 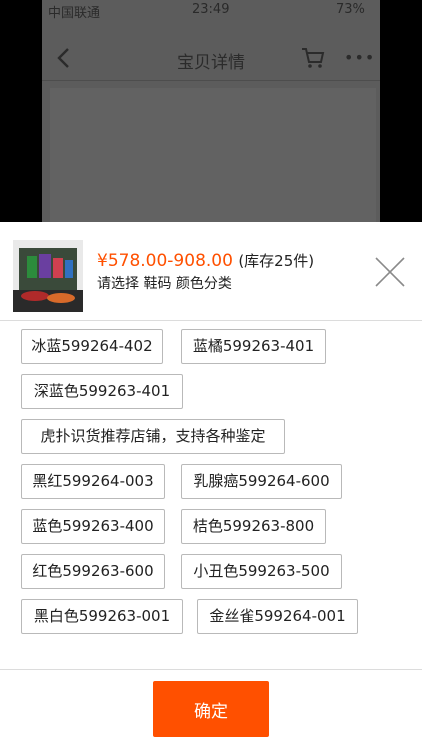 I want to click on cart-icon, so click(x=313, y=58).